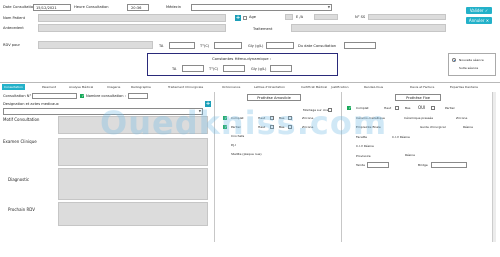  Describe the element at coordinates (326, 17) in the screenshot. I see `ea-field` at that location.